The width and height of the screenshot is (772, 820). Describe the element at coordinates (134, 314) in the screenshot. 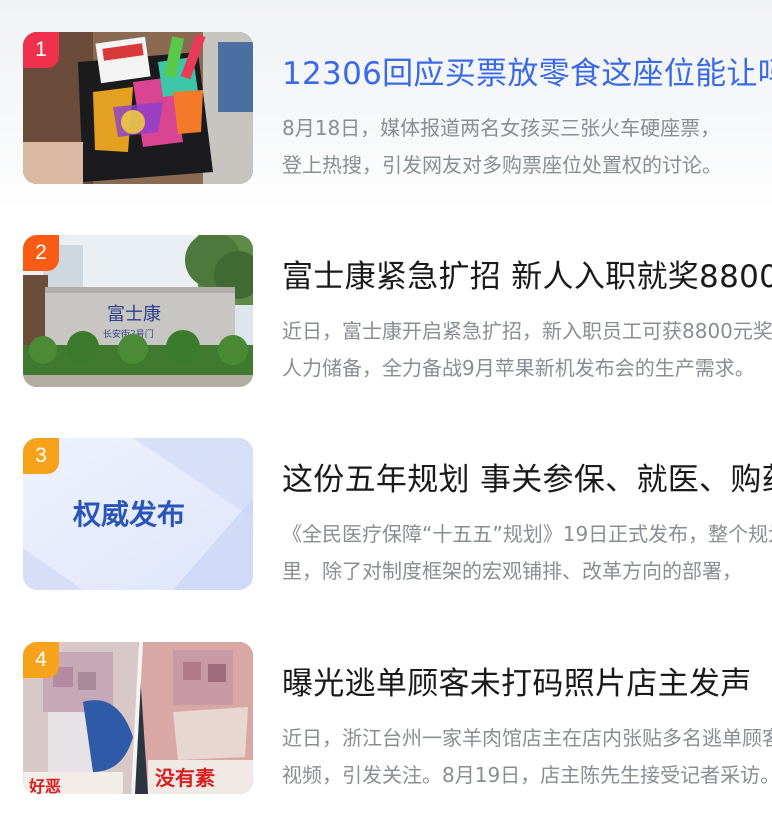

I see `sign-text: 富士康` at that location.